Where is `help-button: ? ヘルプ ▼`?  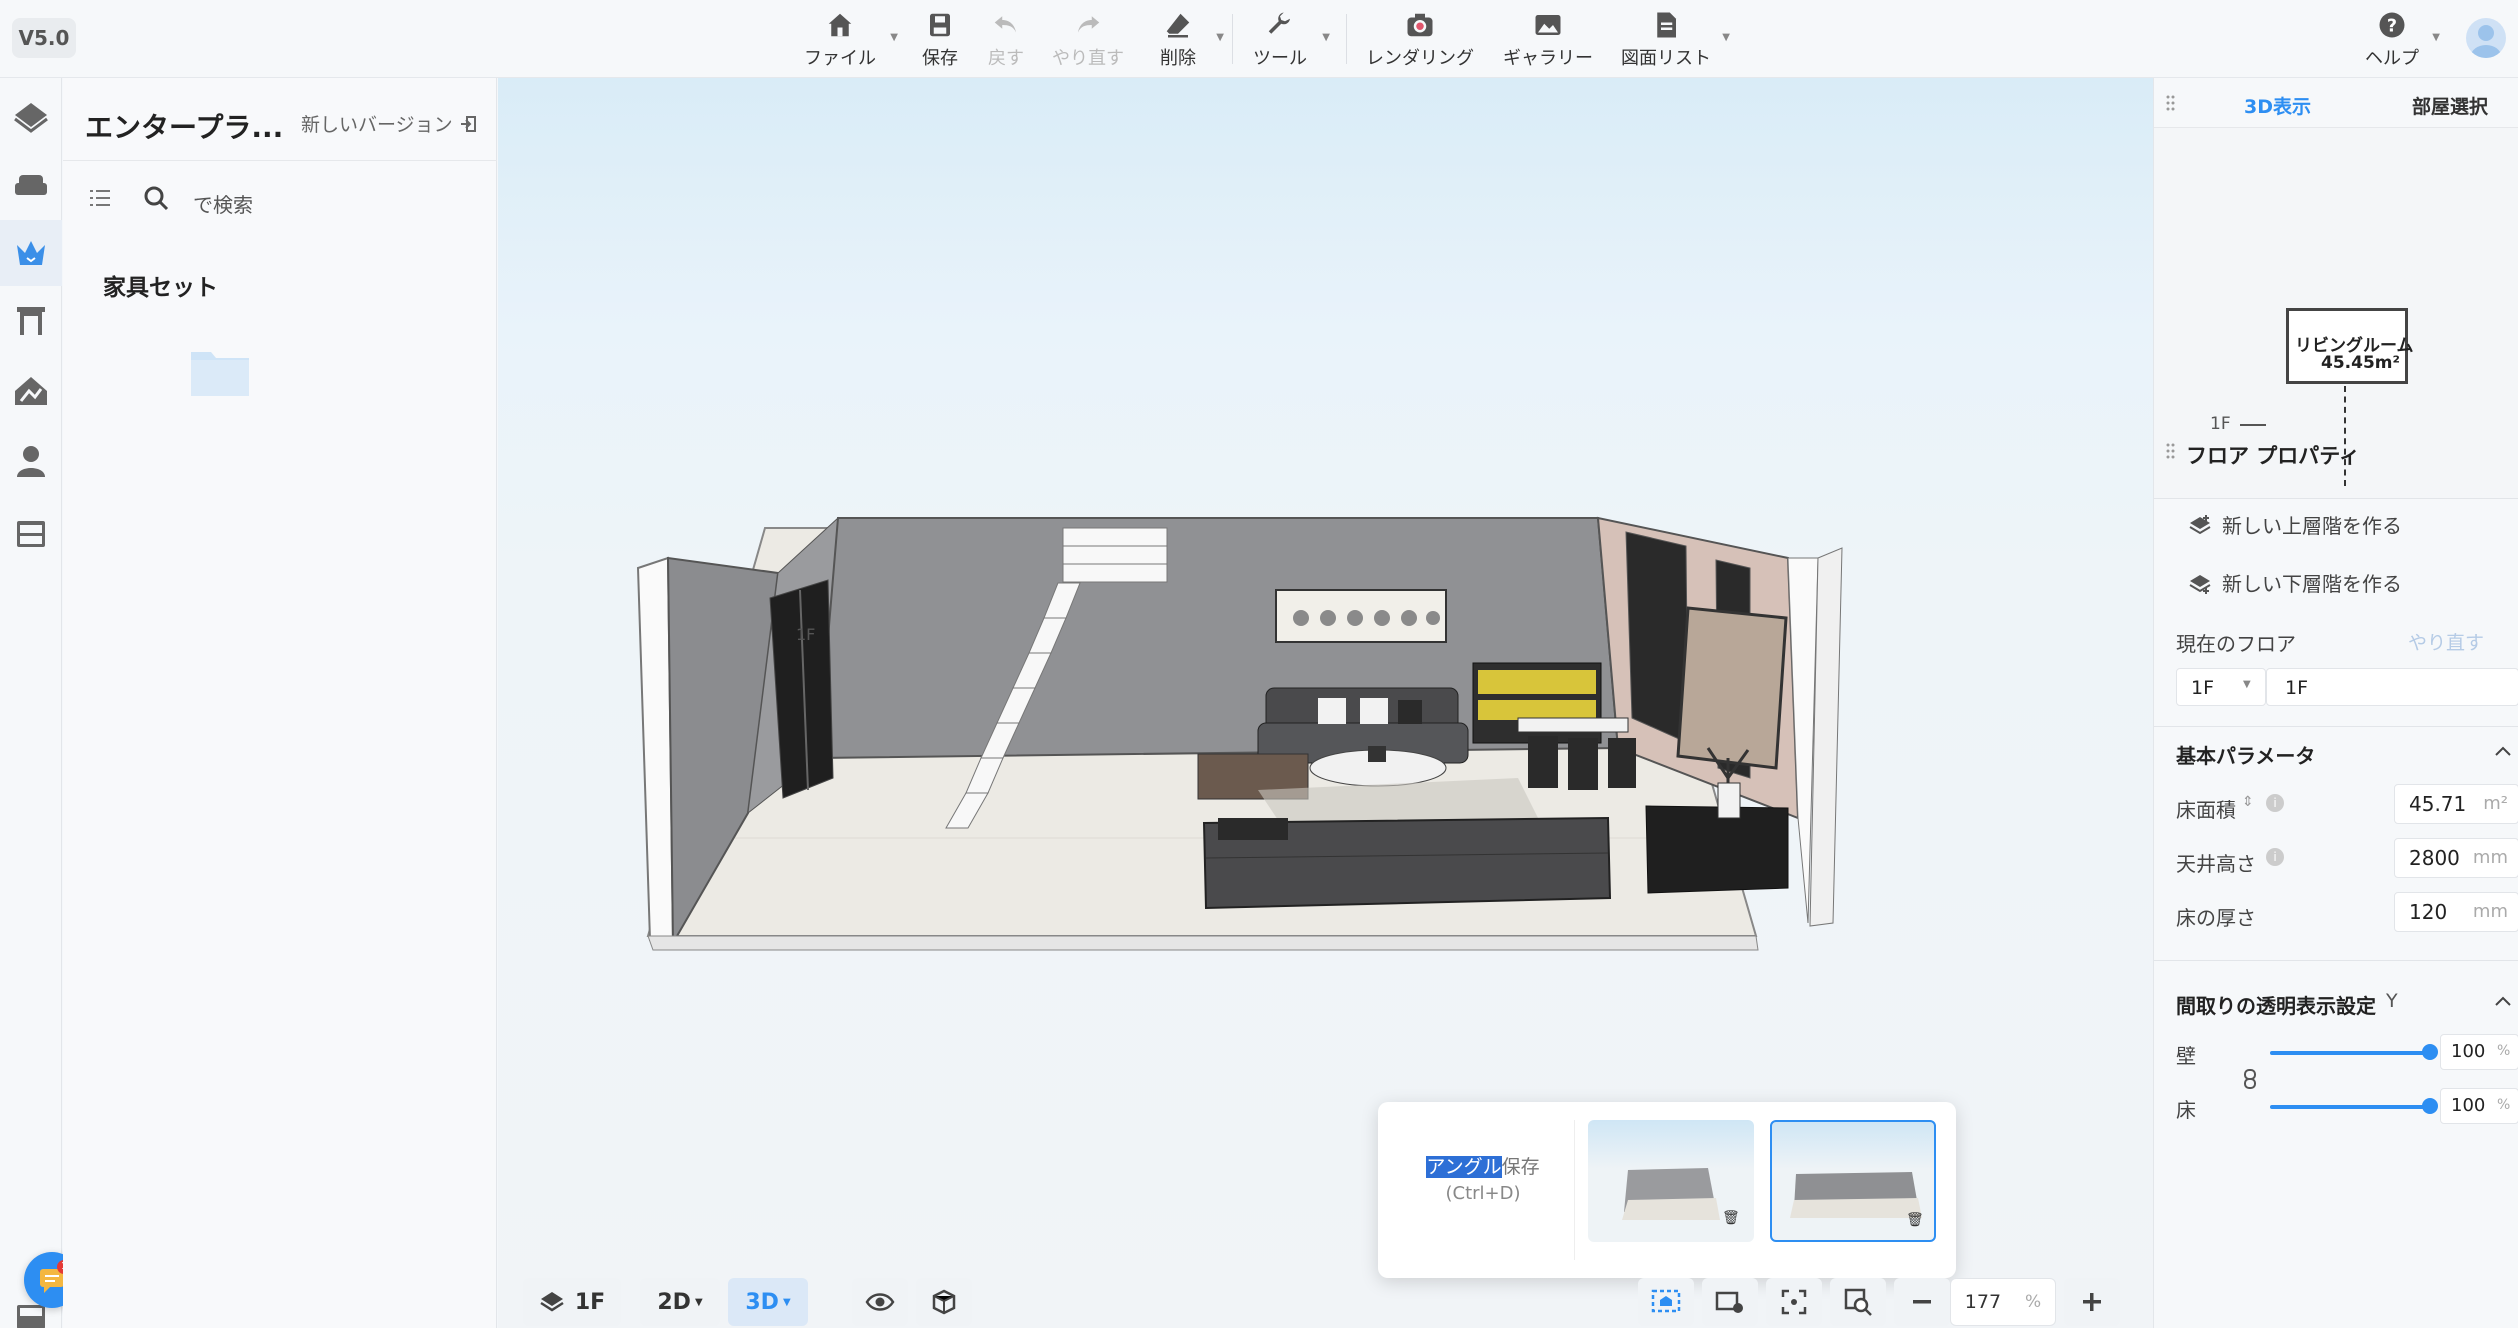 help-button: ? ヘルプ ▼ is located at coordinates (2401, 39).